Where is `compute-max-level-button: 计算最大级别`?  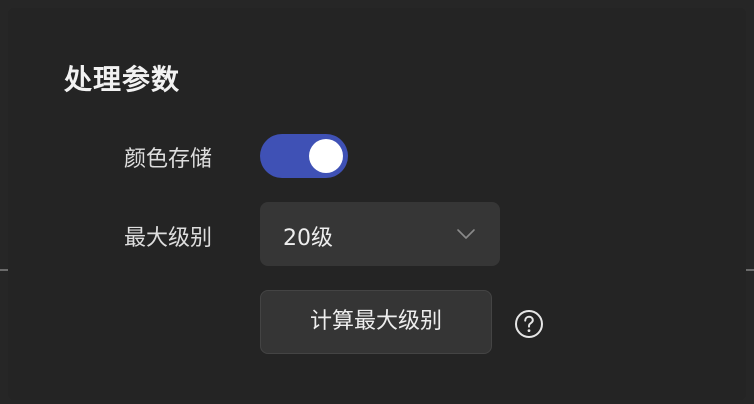 compute-max-level-button: 计算最大级别 is located at coordinates (376, 322).